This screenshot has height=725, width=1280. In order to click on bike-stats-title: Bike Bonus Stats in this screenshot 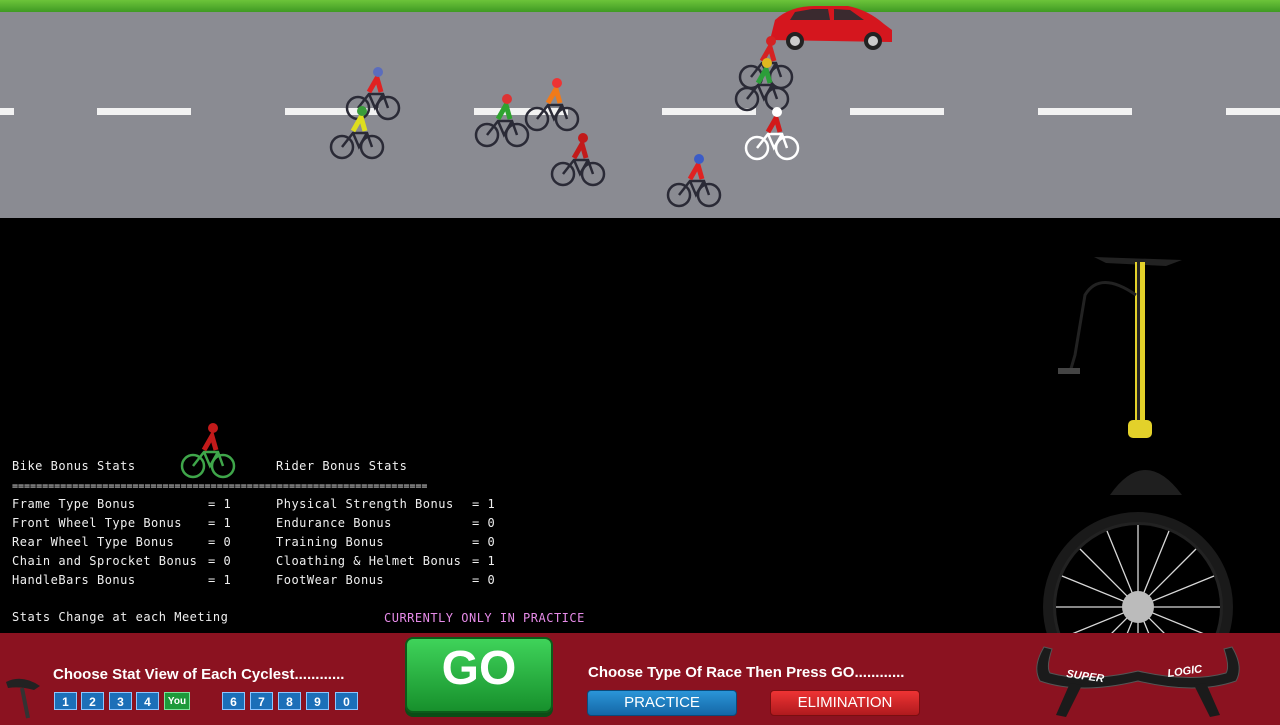, I will do `click(74, 466)`.